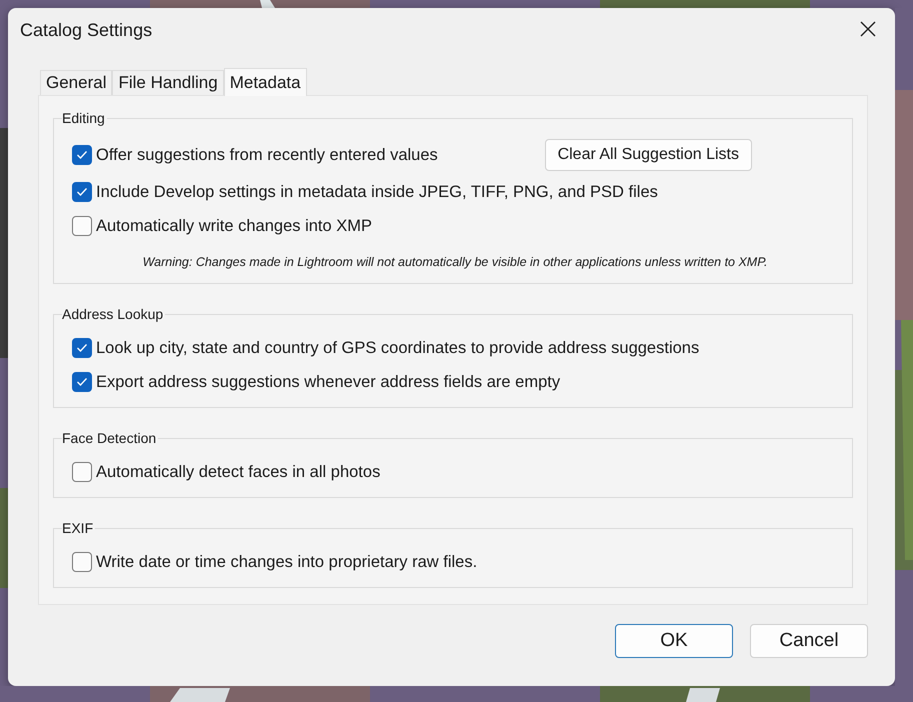  What do you see at coordinates (455, 262) in the screenshot?
I see `warning-text: Warning: Changes made in Lightroom will not automatically be visible in other applications unless written to XMP.` at bounding box center [455, 262].